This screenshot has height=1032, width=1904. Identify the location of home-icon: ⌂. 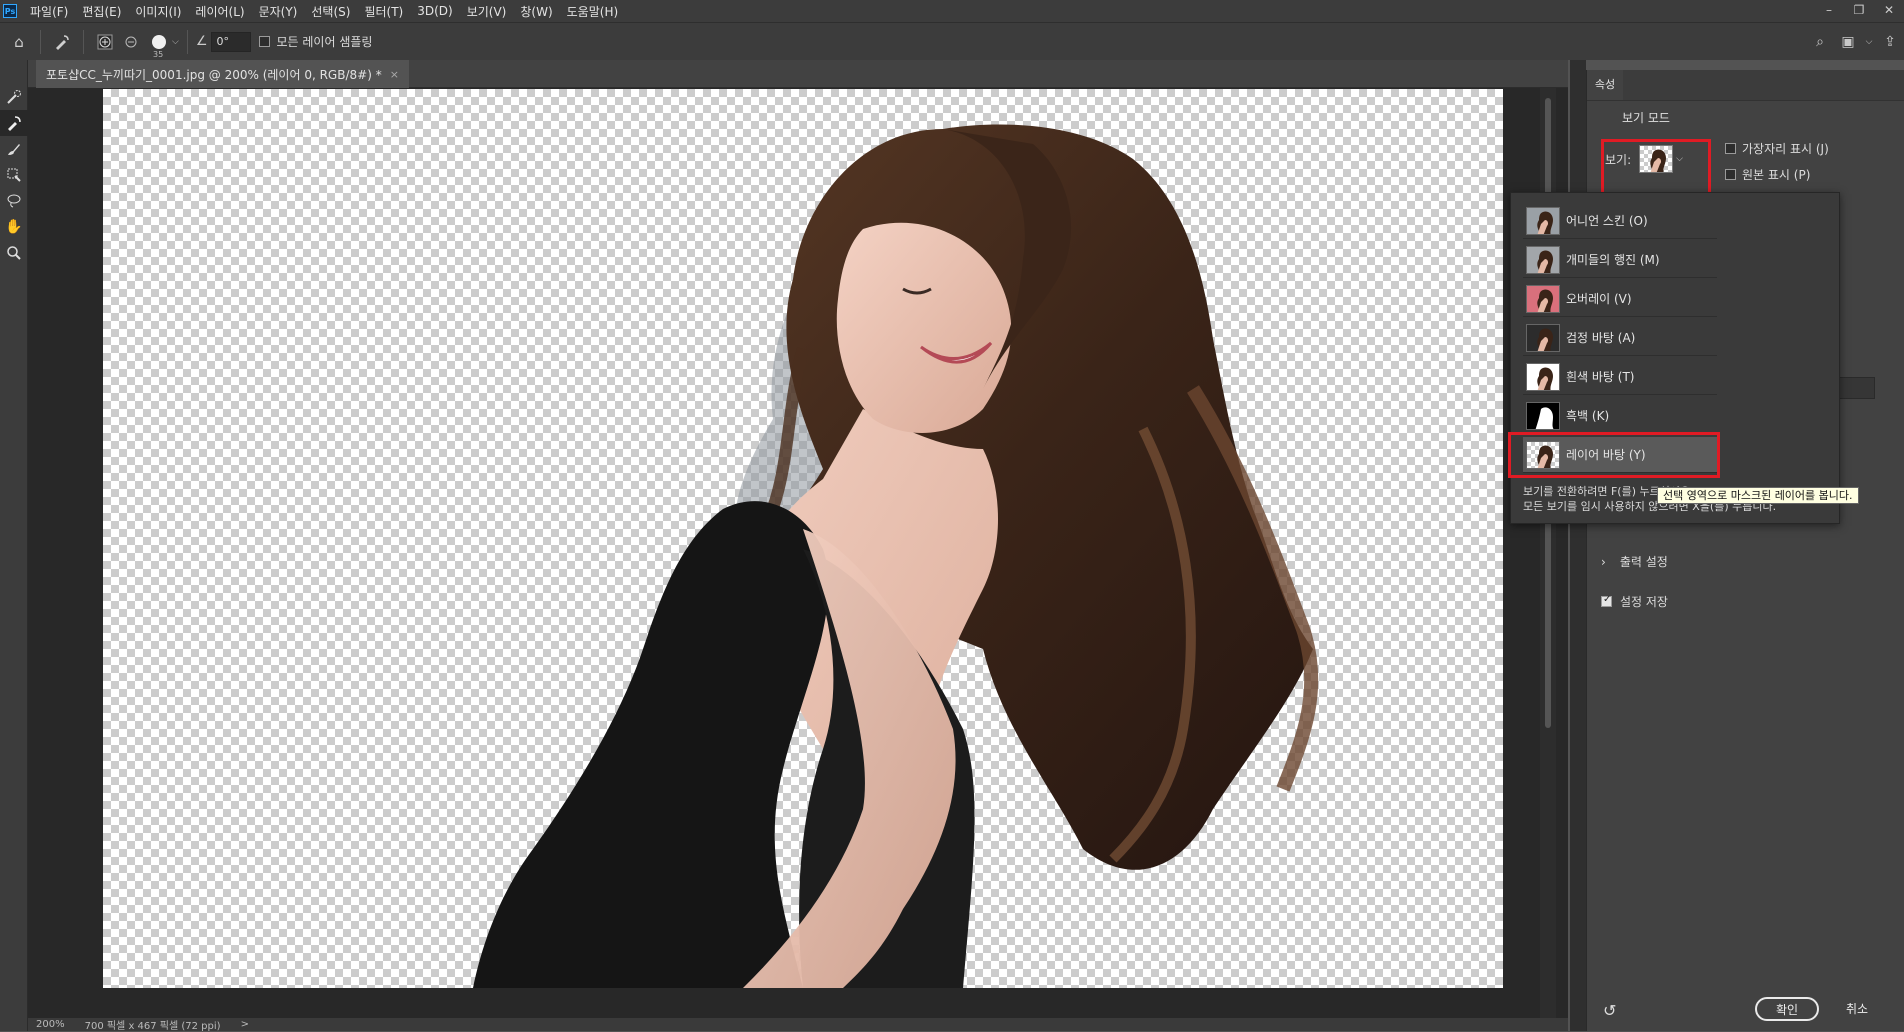
(19, 42).